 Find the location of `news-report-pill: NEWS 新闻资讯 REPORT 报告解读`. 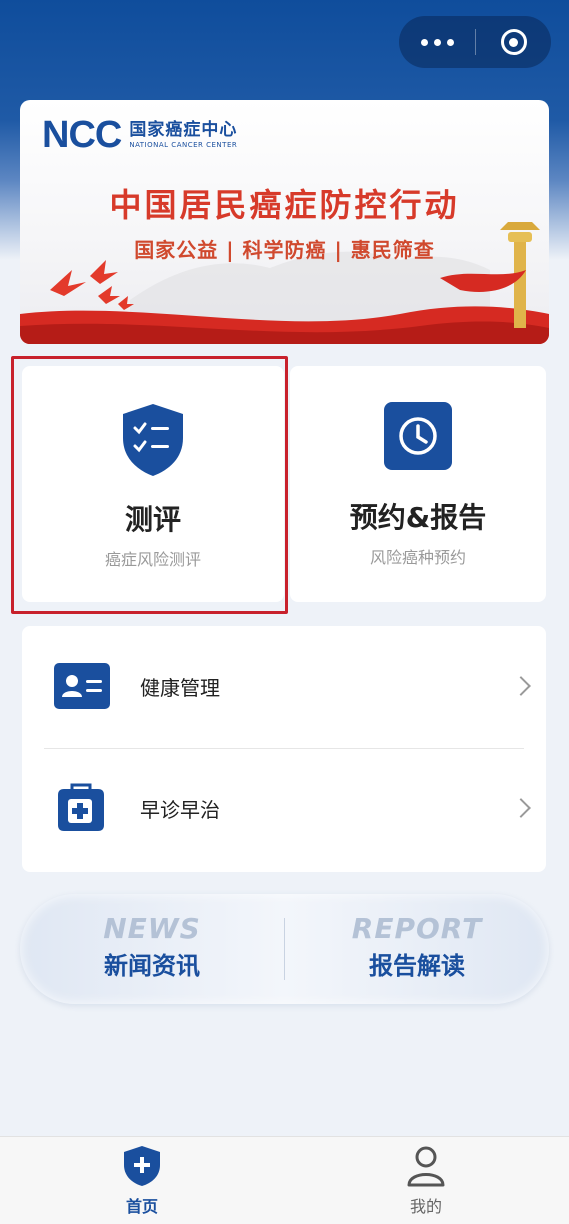

news-report-pill: NEWS 新闻资讯 REPORT 报告解读 is located at coordinates (284, 949).